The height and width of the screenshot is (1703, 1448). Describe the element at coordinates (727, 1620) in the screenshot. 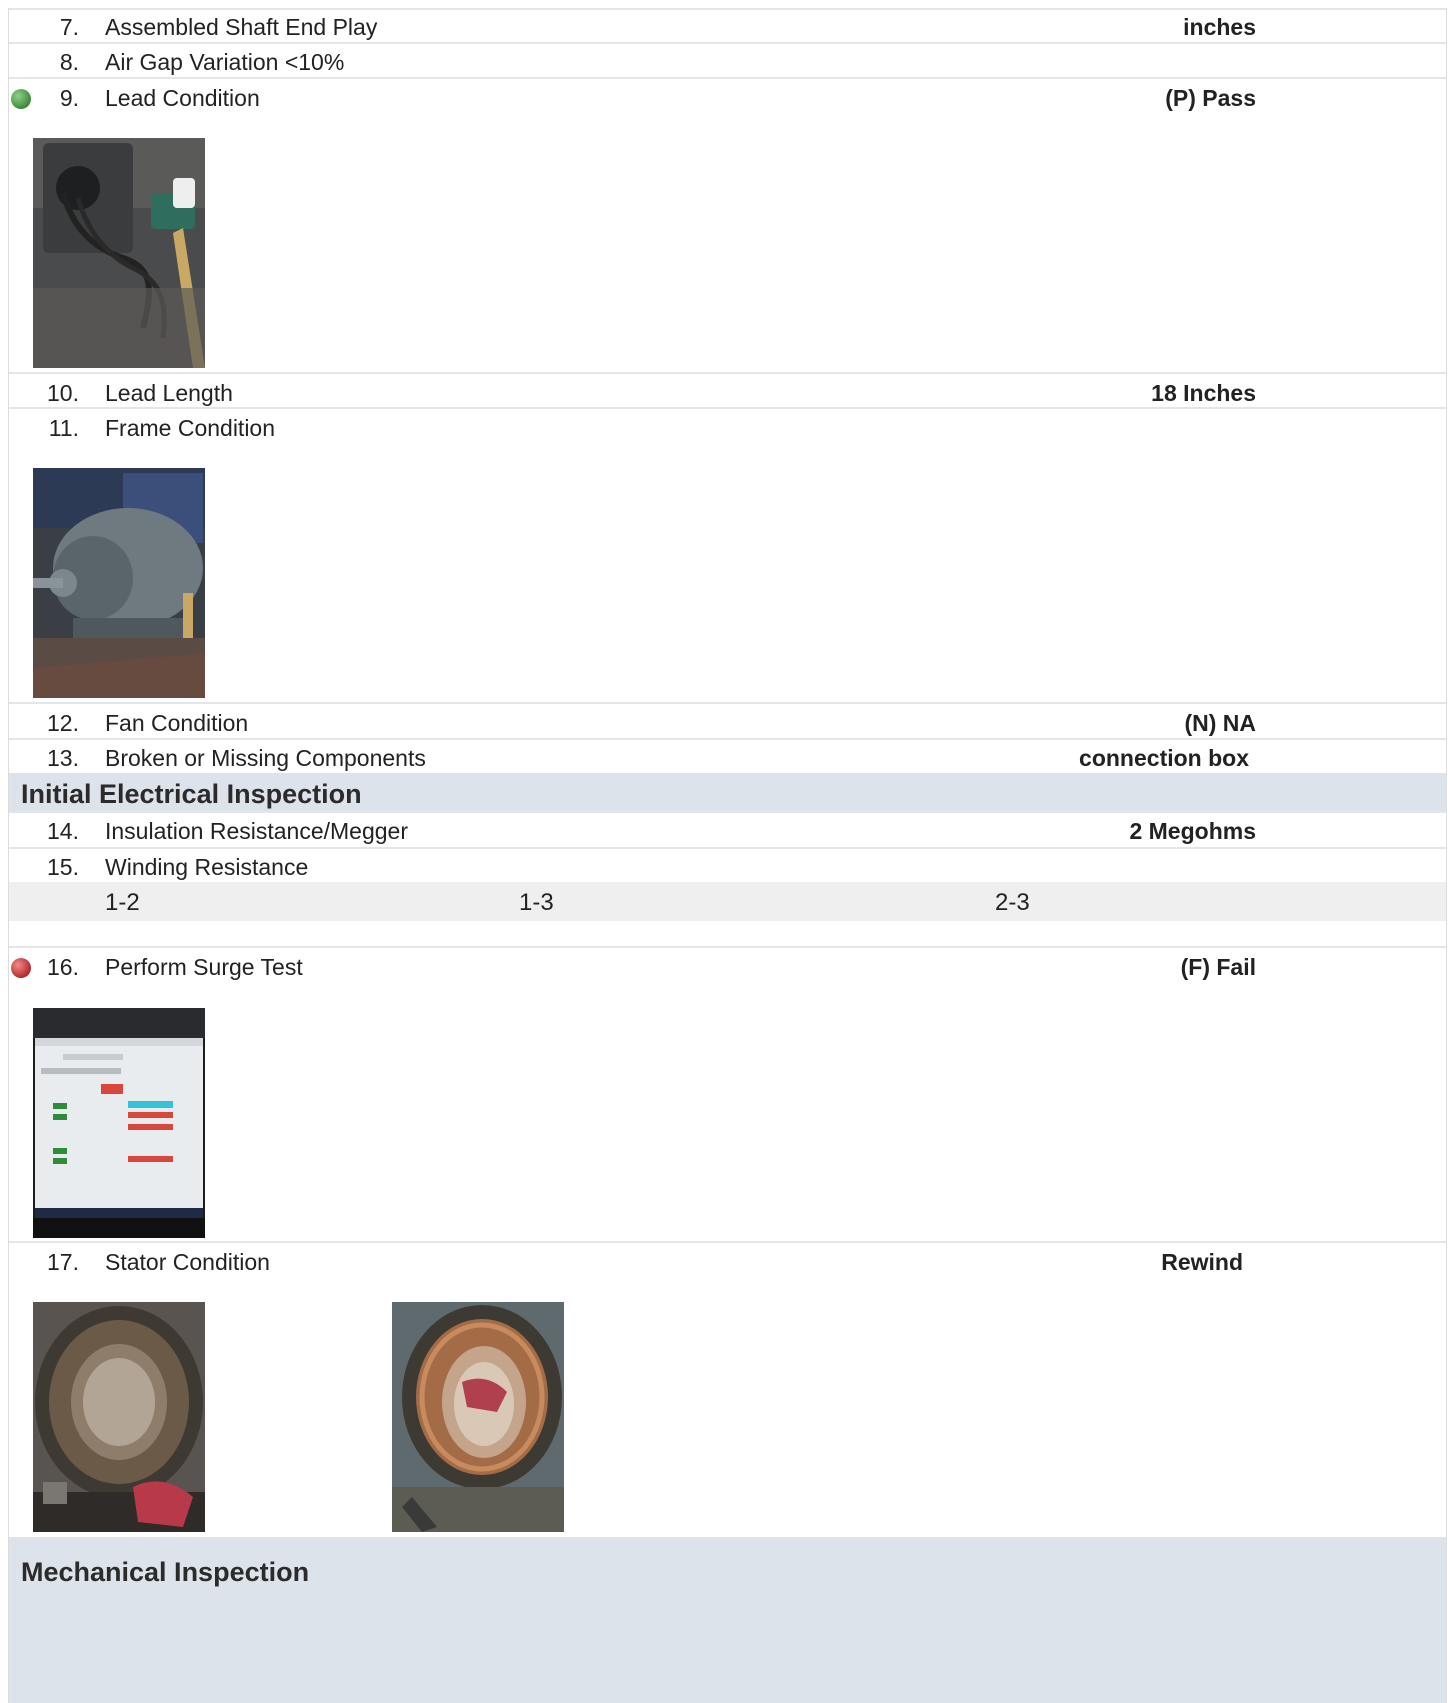

I see `section-header-mechanical: Mechanical Inspection` at that location.